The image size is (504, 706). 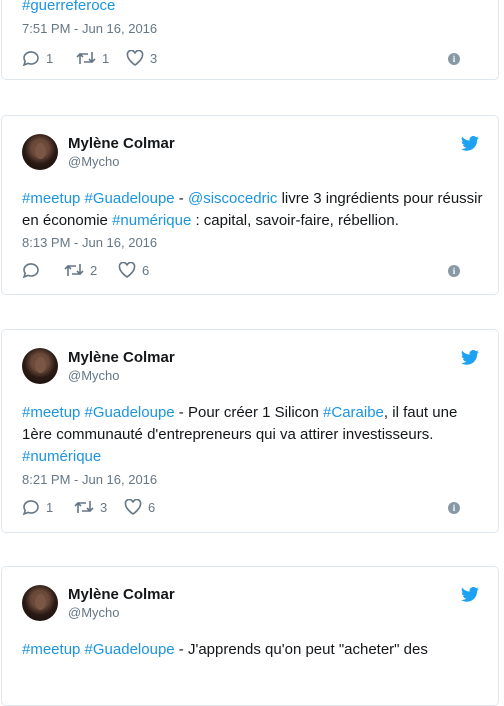 I want to click on retweet-button: 3, so click(x=90, y=507).